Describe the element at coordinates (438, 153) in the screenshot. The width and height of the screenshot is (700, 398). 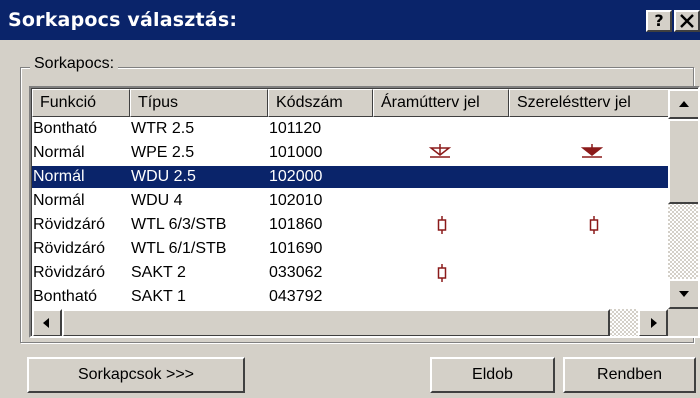
I see `ground-outline-symbol-icon` at that location.